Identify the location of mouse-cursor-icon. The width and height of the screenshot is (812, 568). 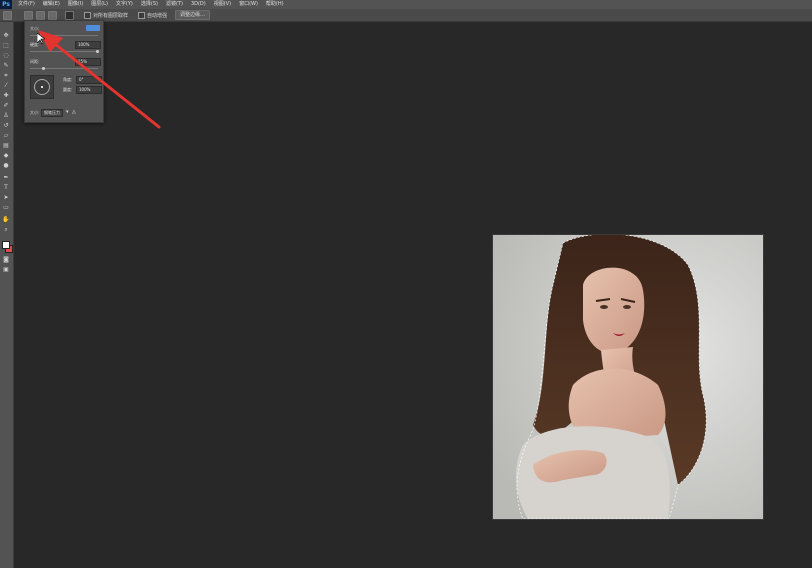
(41, 39).